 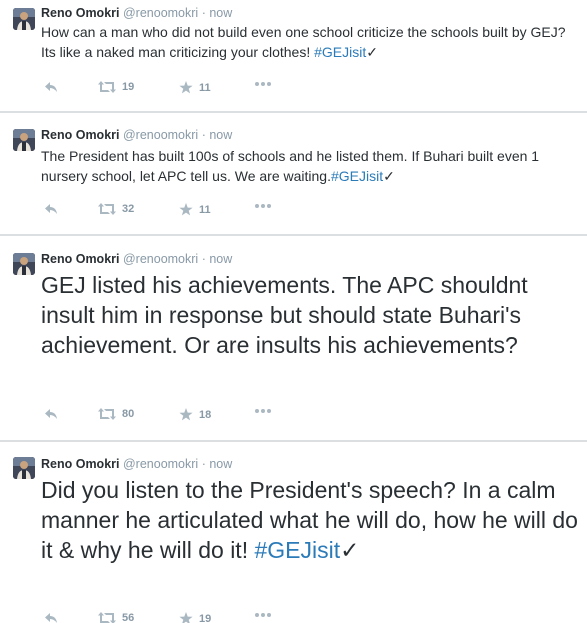 I want to click on favorite-button: 19, so click(x=195, y=617).